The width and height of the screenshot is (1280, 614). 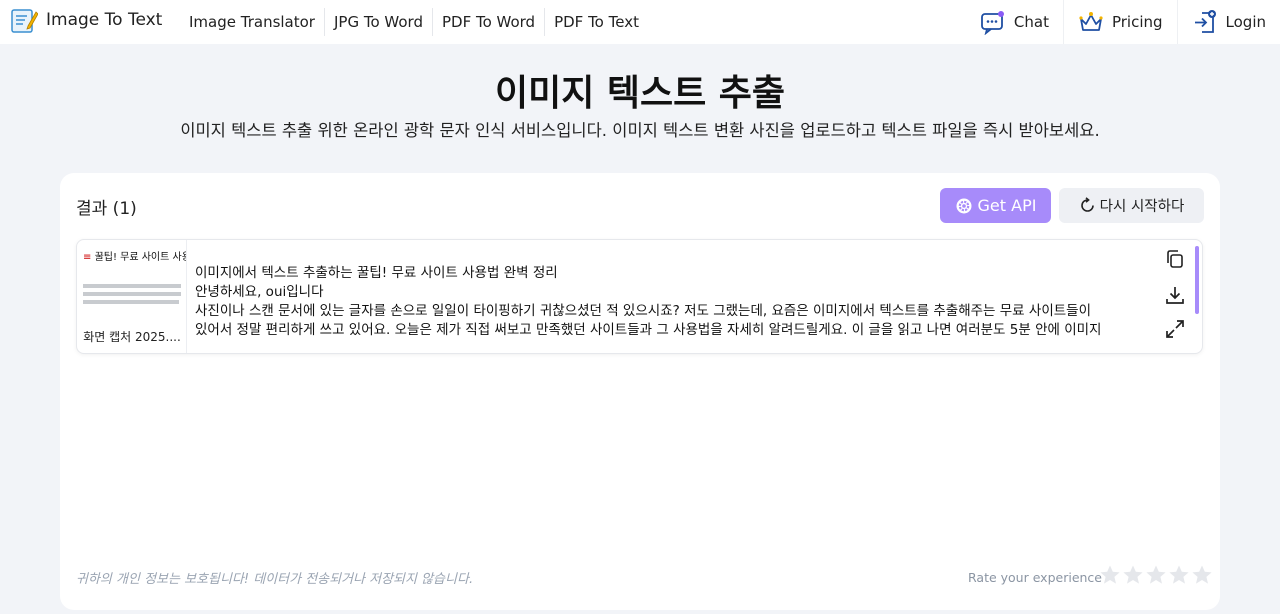 I want to click on logo: Image To Text, so click(x=86, y=20).